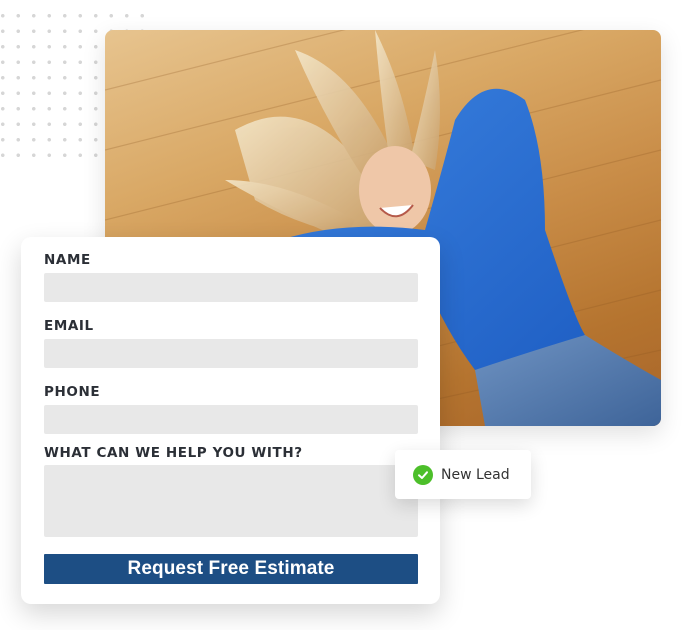  Describe the element at coordinates (231, 287) in the screenshot. I see `name-input` at that location.